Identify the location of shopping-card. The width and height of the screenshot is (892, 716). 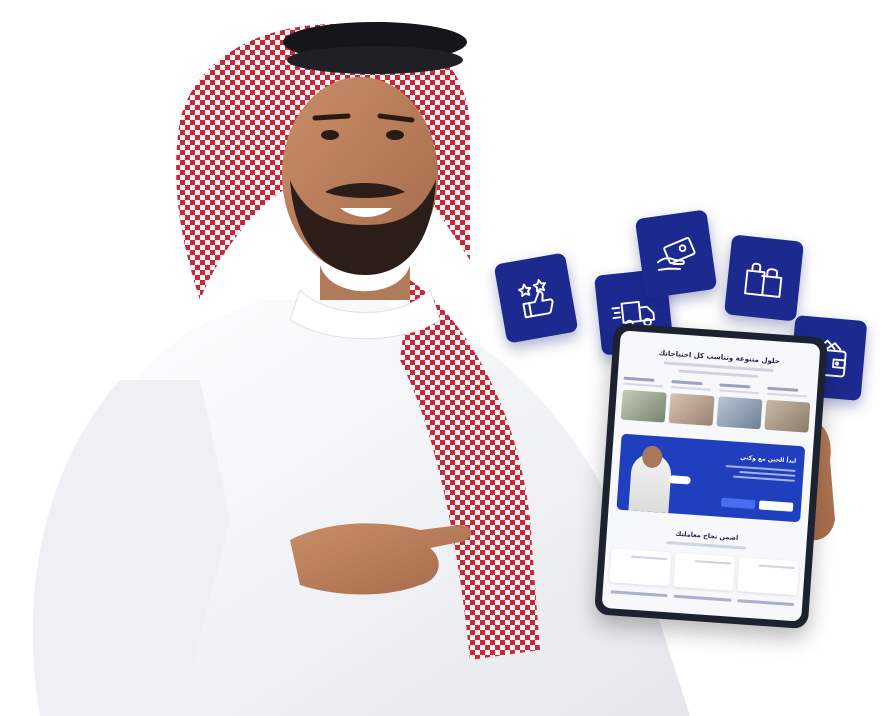
(764, 278).